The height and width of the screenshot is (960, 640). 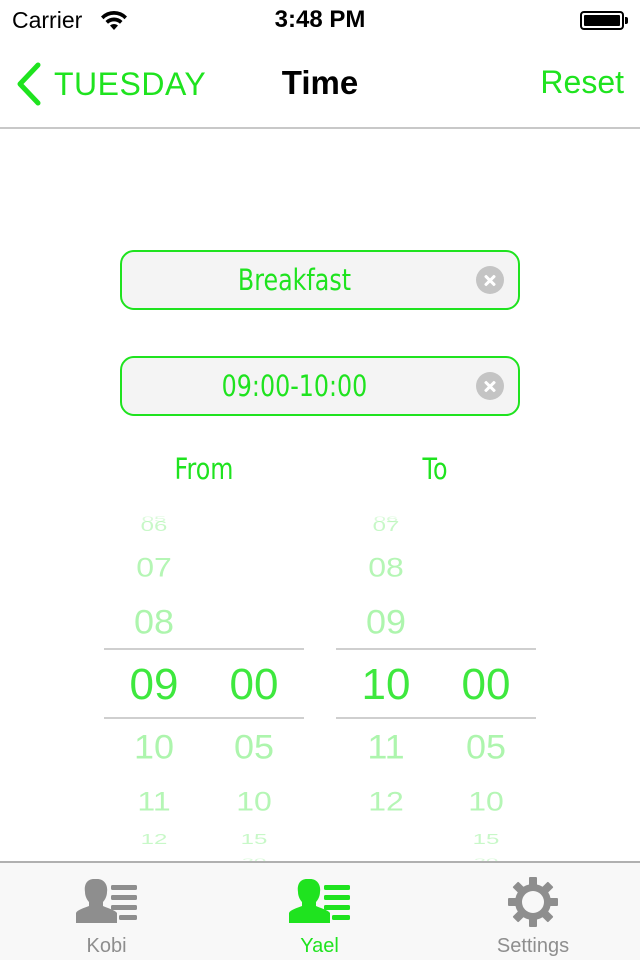 What do you see at coordinates (154, 526) in the screenshot?
I see `picker-option: 06` at bounding box center [154, 526].